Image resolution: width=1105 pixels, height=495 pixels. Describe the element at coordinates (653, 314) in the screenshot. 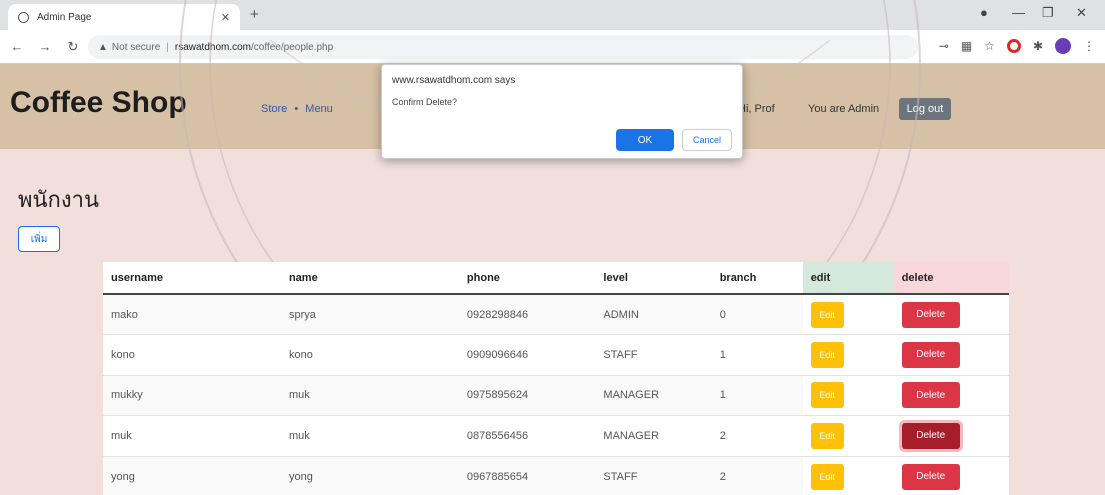

I see `cell-level: ADMIN` at that location.